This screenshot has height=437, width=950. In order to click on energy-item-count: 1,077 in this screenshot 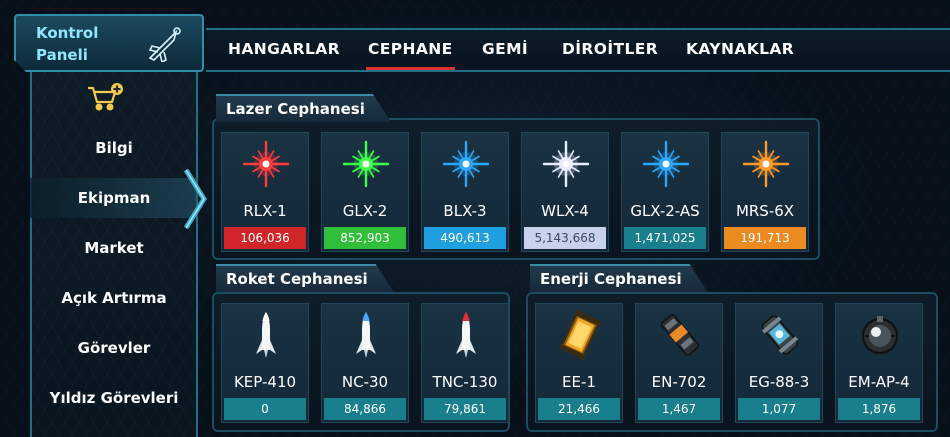, I will do `click(779, 409)`.